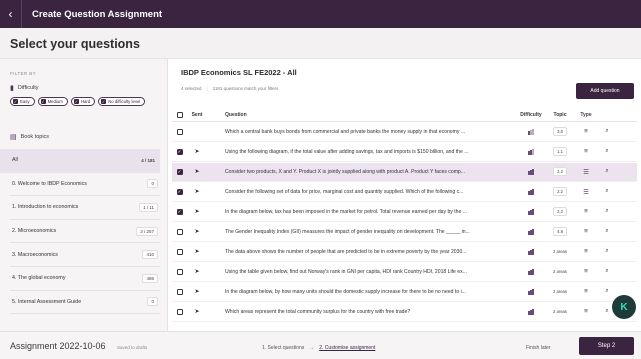  I want to click on difficulty-chip: ✓ Easy, so click(22, 101).